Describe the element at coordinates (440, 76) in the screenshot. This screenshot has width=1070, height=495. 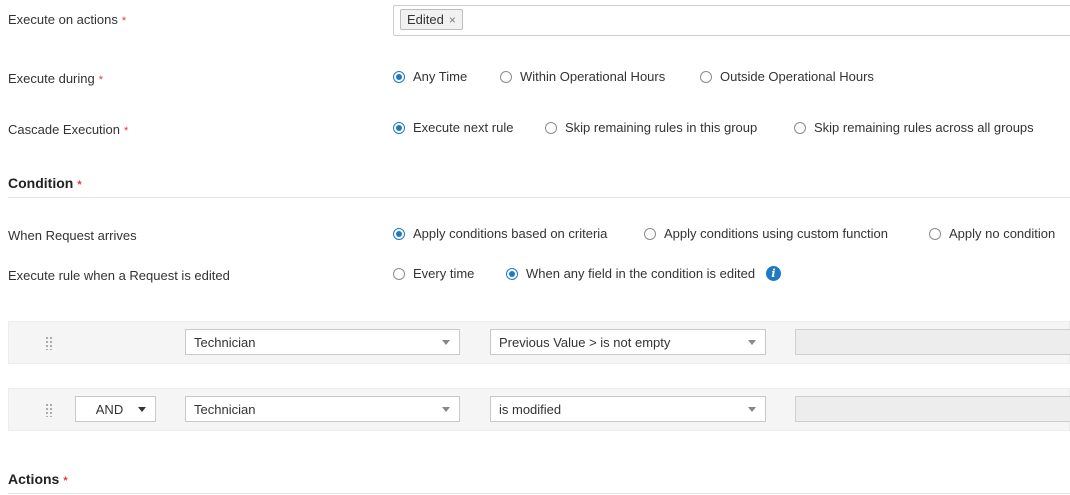
I see `radio-label: Any Time` at that location.